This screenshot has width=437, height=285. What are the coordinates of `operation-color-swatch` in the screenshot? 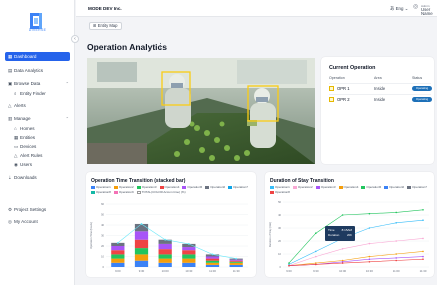 It's located at (331, 88).